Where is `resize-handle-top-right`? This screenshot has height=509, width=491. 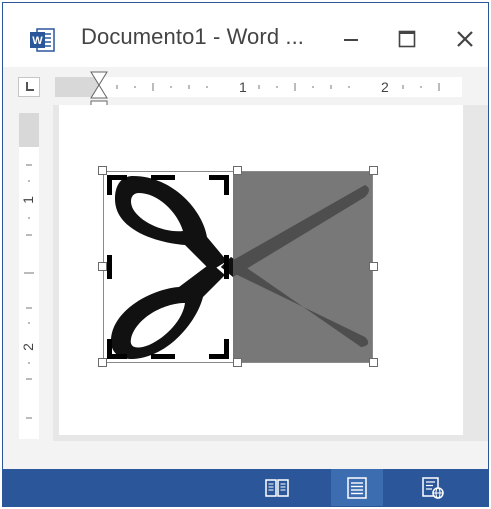 resize-handle-top-right is located at coordinates (373, 170).